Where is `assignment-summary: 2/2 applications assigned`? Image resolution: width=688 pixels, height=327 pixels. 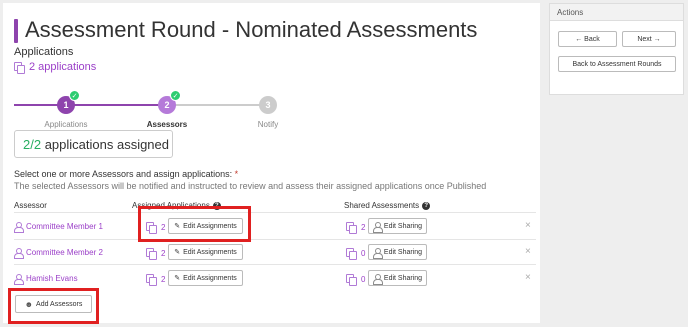 assignment-summary: 2/2 applications assigned is located at coordinates (93, 144).